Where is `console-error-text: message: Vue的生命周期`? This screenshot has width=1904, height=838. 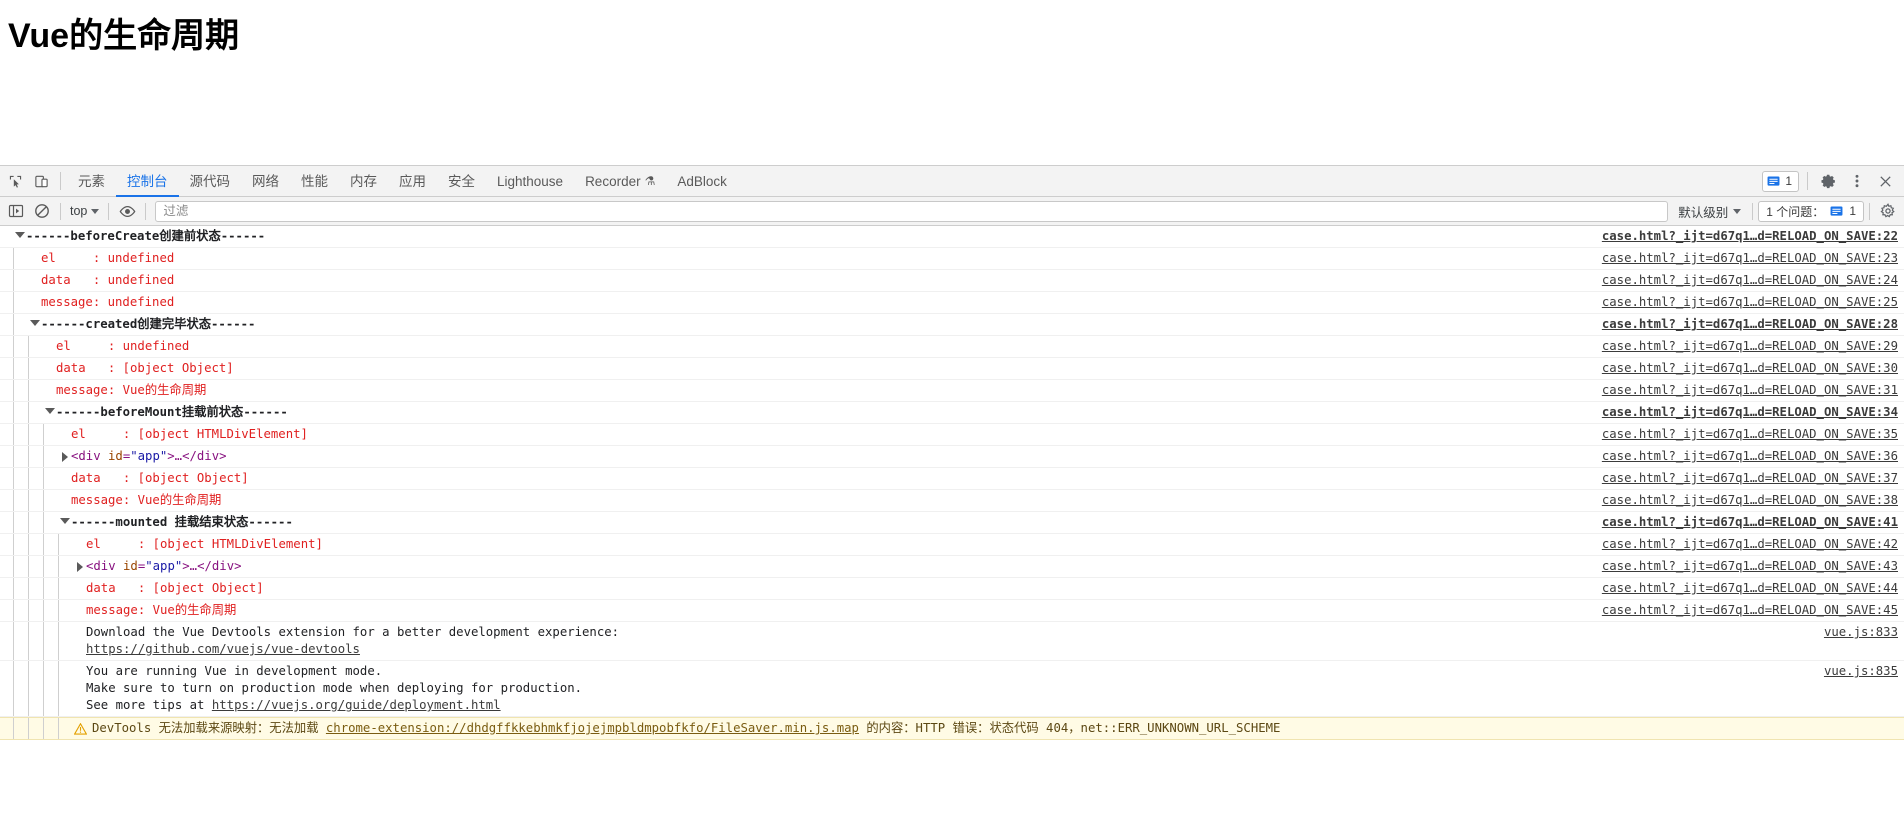
console-error-text: message: Vue的生命周期 is located at coordinates (131, 390).